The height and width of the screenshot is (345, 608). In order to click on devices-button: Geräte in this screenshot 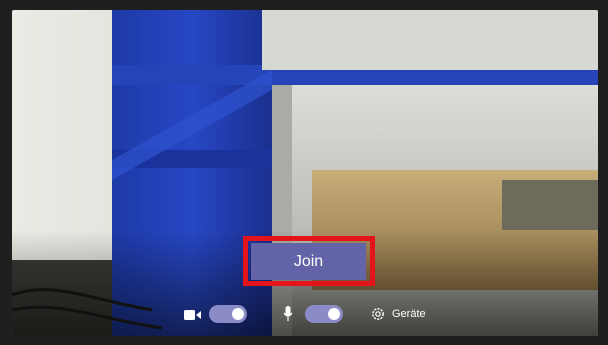, I will do `click(398, 314)`.